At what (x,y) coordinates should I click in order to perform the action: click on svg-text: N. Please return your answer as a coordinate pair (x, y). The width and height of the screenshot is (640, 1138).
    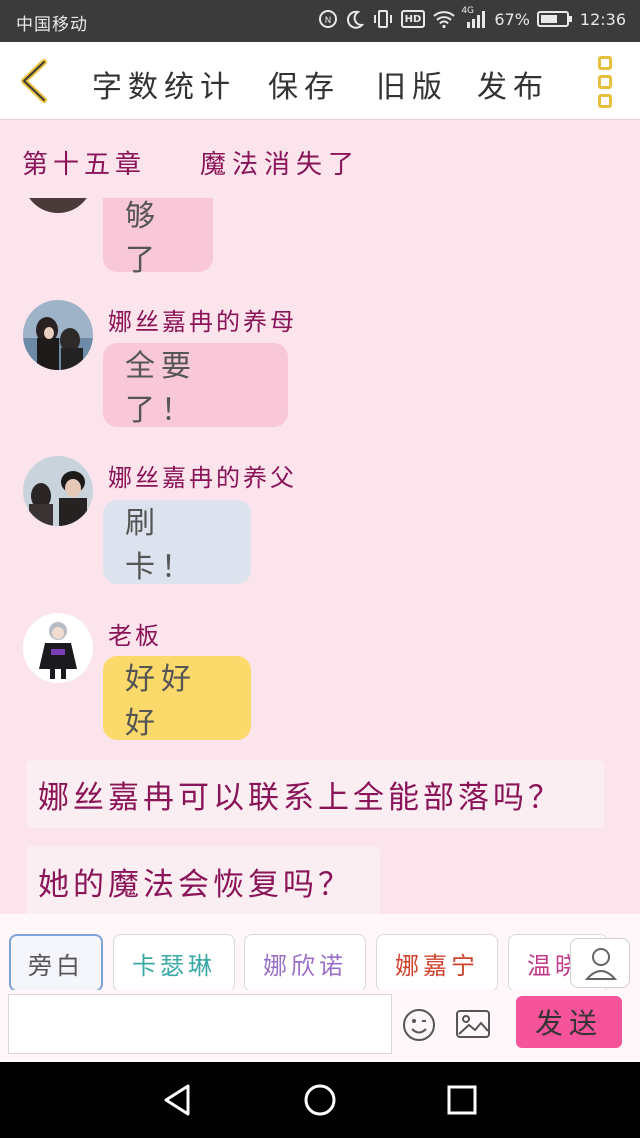
    Looking at the image, I should click on (327, 21).